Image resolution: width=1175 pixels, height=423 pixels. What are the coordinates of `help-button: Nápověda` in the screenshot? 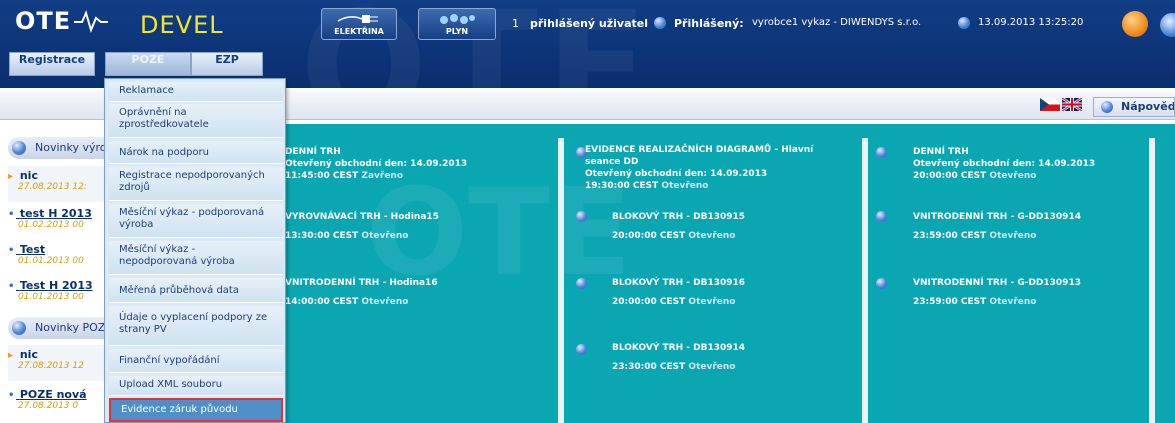 It's located at (1134, 107).